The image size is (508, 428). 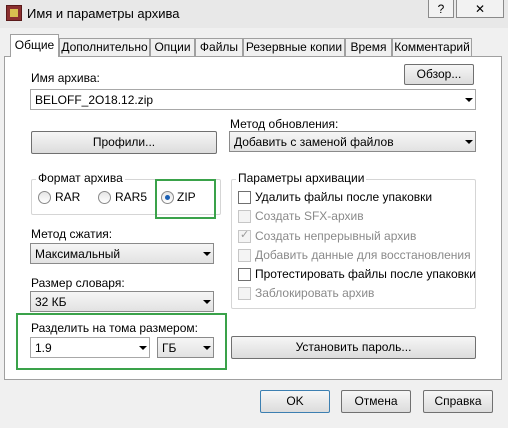 I want to click on params-group-label: Параметры архивации, so click(x=301, y=178).